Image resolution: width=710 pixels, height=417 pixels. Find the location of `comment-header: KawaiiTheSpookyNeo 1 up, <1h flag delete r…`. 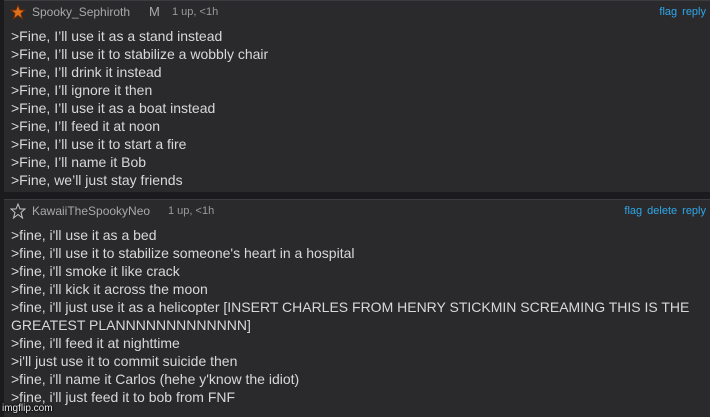

comment-header: KawaiiTheSpookyNeo 1 up, <1h flag delete r… is located at coordinates (357, 211).